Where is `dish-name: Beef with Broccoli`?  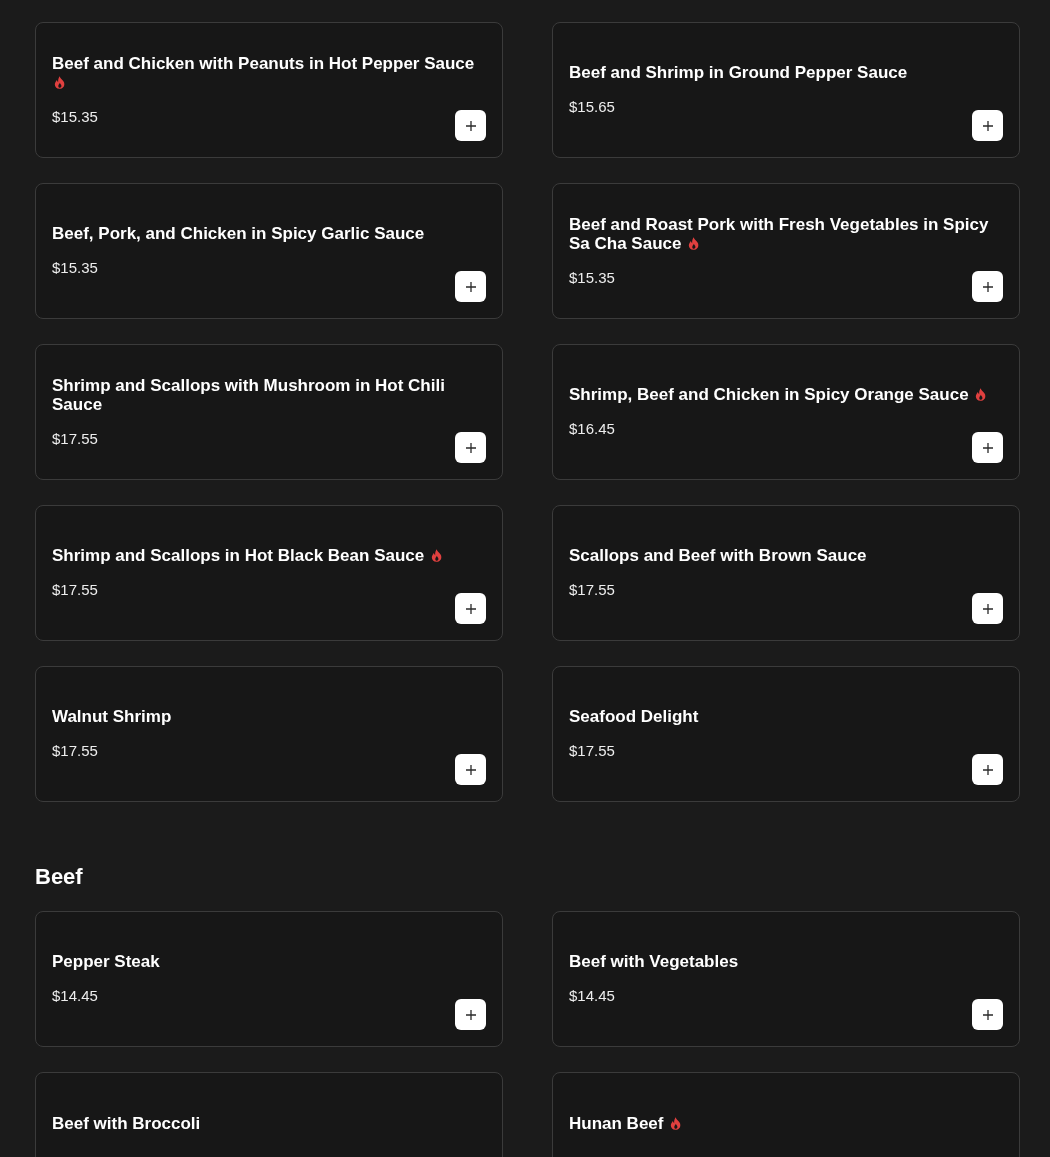 dish-name: Beef with Broccoli is located at coordinates (126, 1123).